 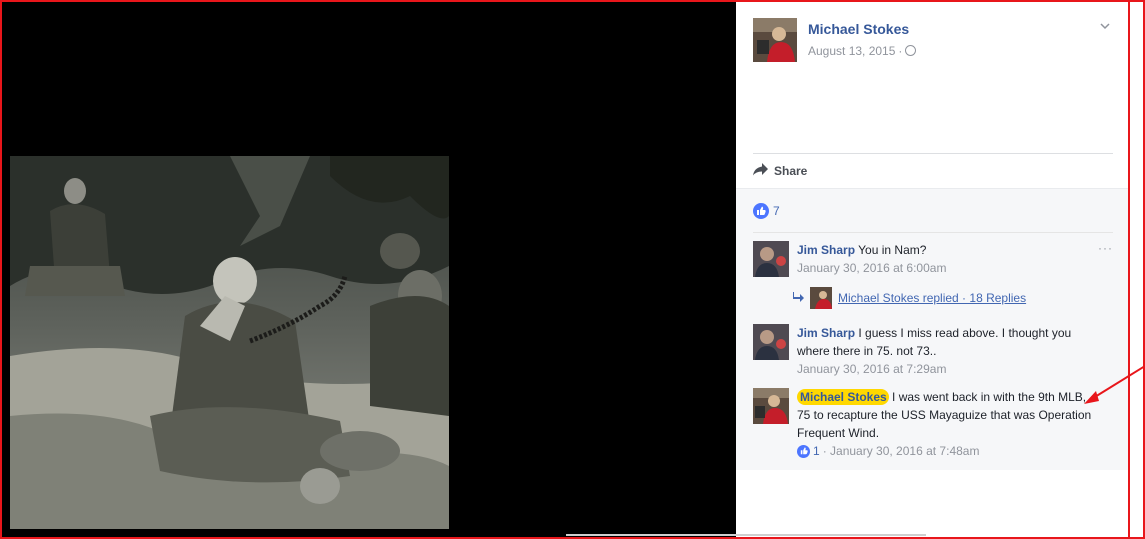 What do you see at coordinates (1105, 248) in the screenshot?
I see `comment-options-icon: ···` at bounding box center [1105, 248].